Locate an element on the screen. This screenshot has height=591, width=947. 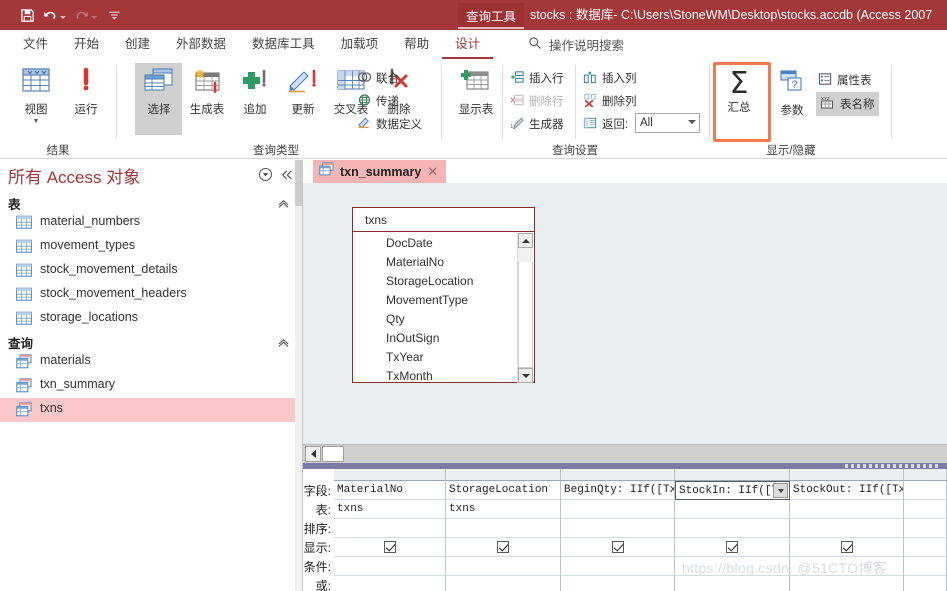
append-query-button: 追加 is located at coordinates (255, 92).